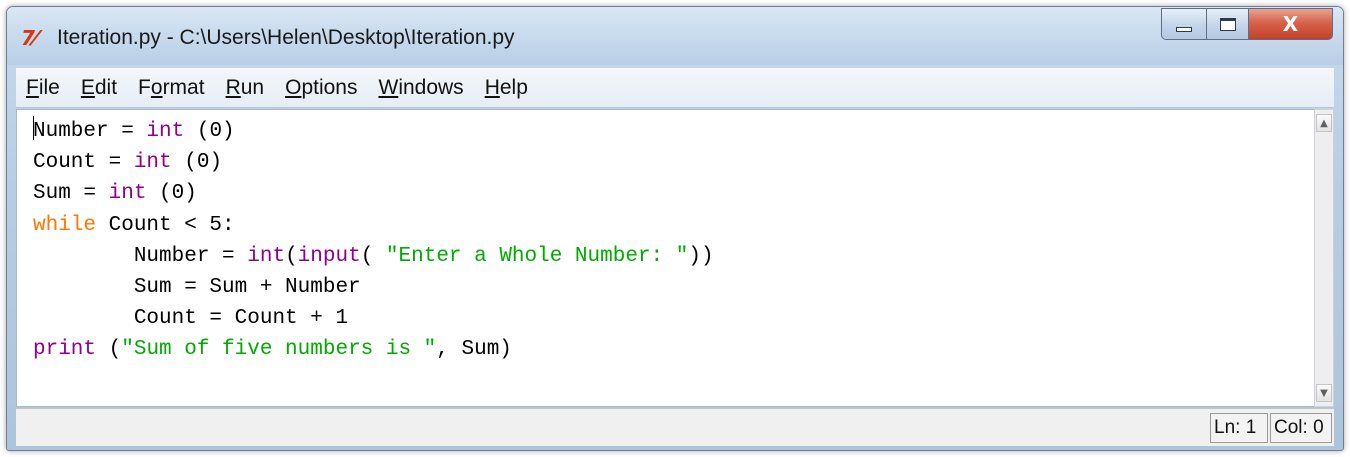 The image size is (1350, 457). What do you see at coordinates (65, 225) in the screenshot?
I see `code-token-keyword: while` at bounding box center [65, 225].